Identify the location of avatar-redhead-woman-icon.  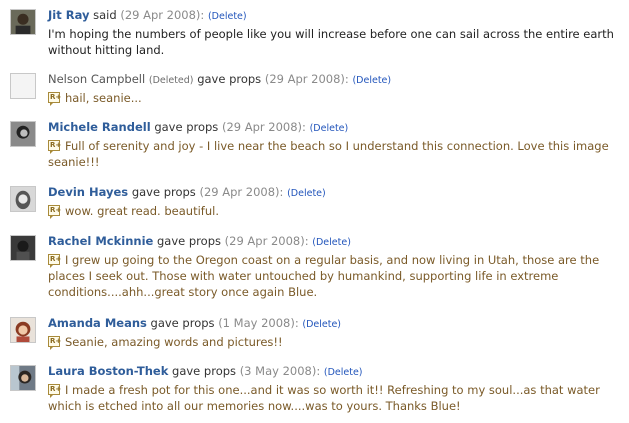
(23, 330).